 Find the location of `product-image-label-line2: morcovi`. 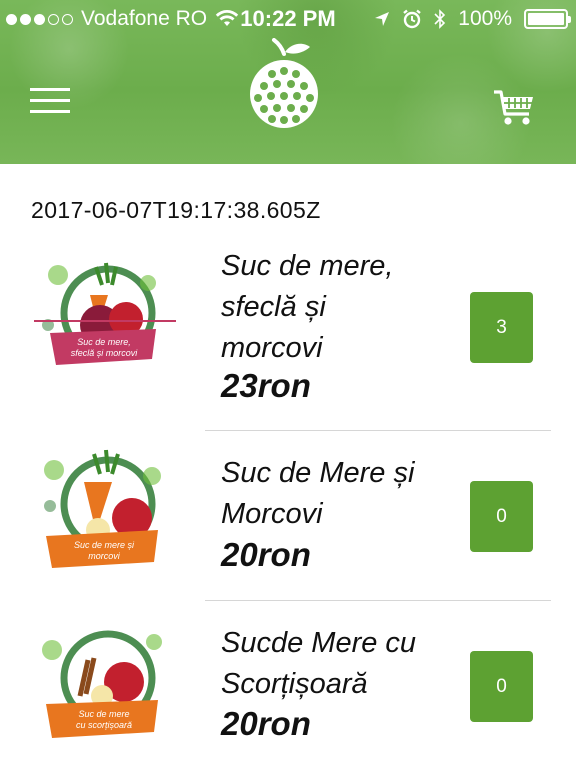

product-image-label-line2: morcovi is located at coordinates (104, 556).